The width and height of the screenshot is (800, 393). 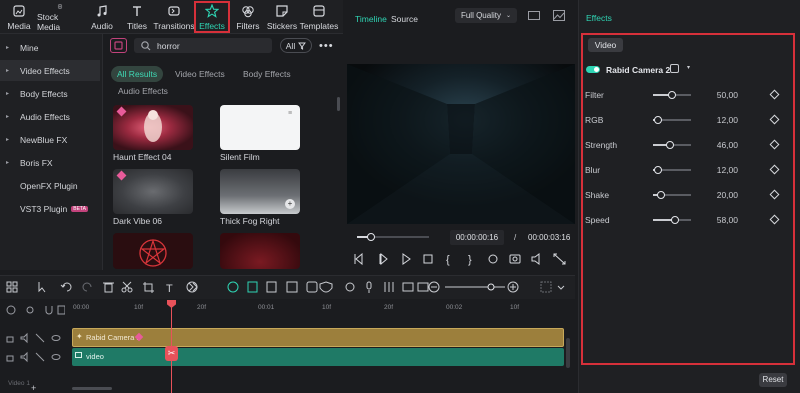 What do you see at coordinates (296, 45) in the screenshot?
I see `filter-dropdown: All` at bounding box center [296, 45].